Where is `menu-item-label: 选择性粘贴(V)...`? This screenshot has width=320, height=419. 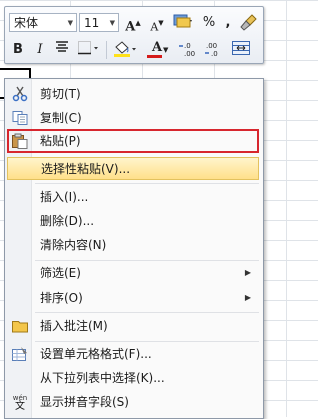 menu-item-label: 选择性粘贴(V)... is located at coordinates (86, 169).